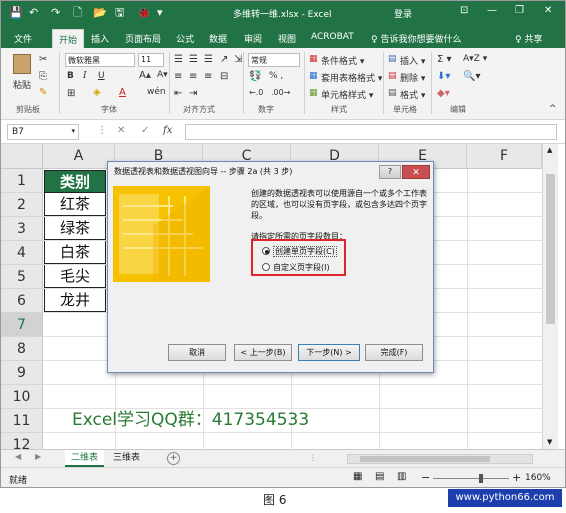  What do you see at coordinates (197, 352) in the screenshot?
I see `cancel-button: 取消` at bounding box center [197, 352].